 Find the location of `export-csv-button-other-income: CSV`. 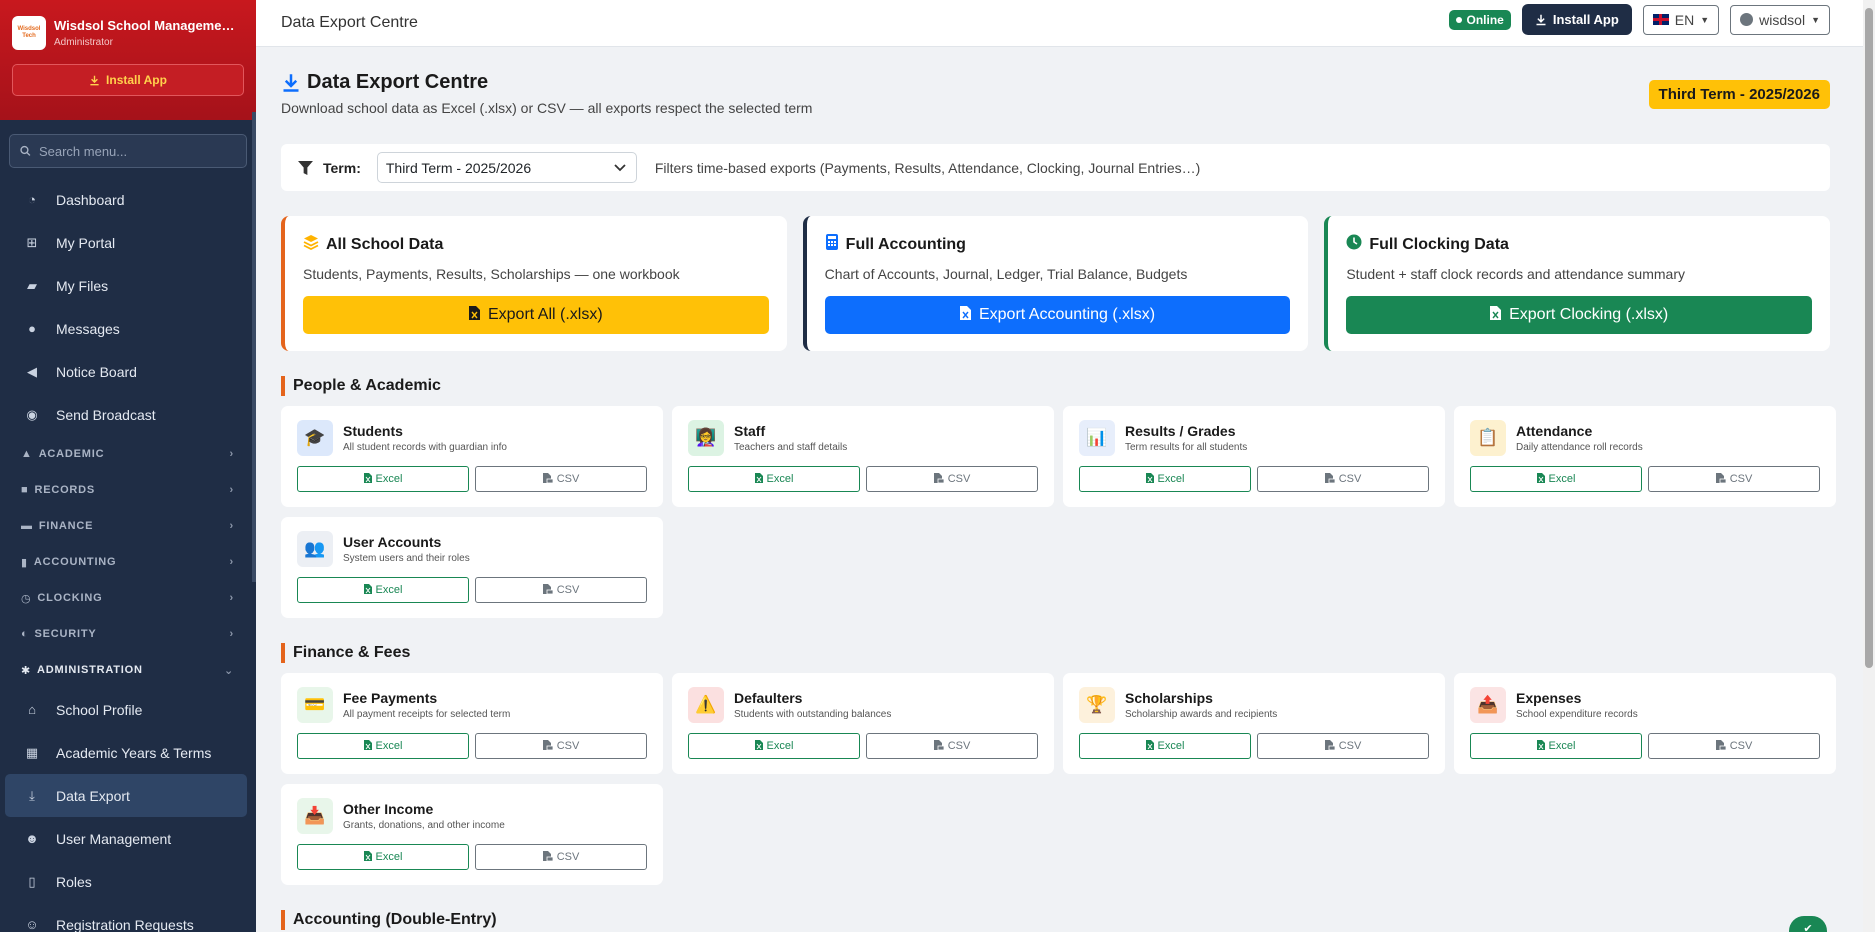

export-csv-button-other-income: CSV is located at coordinates (561, 857).